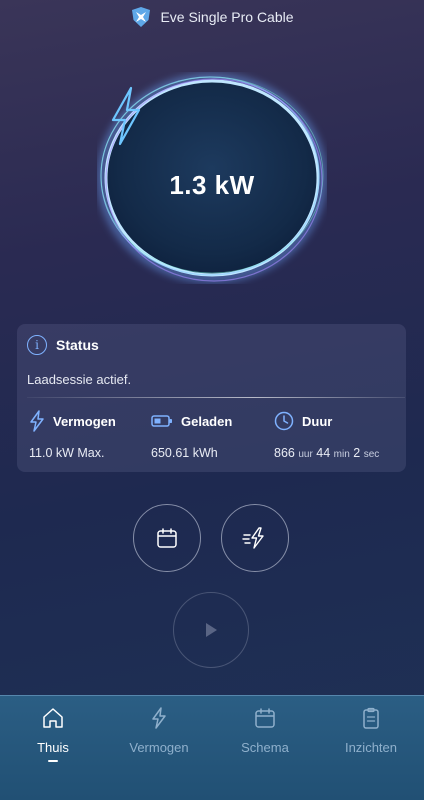 This screenshot has width=424, height=800. Describe the element at coordinates (357, 453) in the screenshot. I see `duration-seconds: 2` at that location.